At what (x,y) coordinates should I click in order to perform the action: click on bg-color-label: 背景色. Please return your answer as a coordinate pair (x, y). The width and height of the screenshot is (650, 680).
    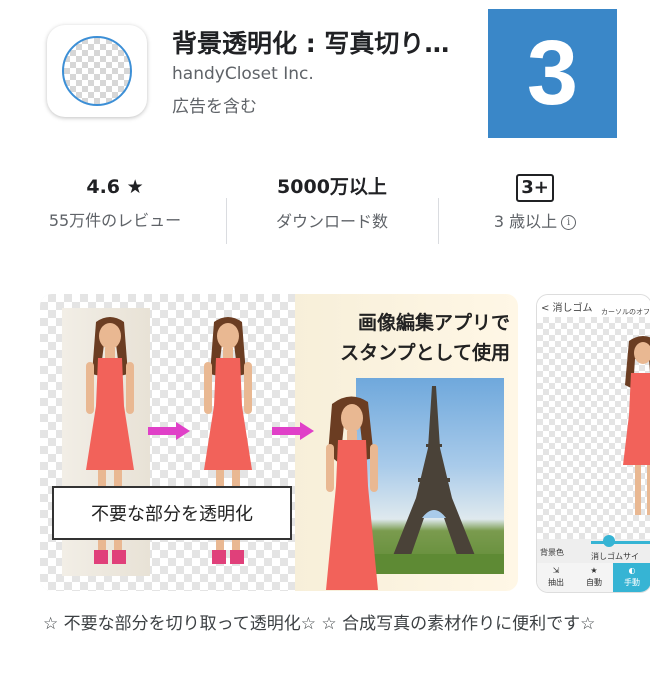
    Looking at the image, I should click on (552, 552).